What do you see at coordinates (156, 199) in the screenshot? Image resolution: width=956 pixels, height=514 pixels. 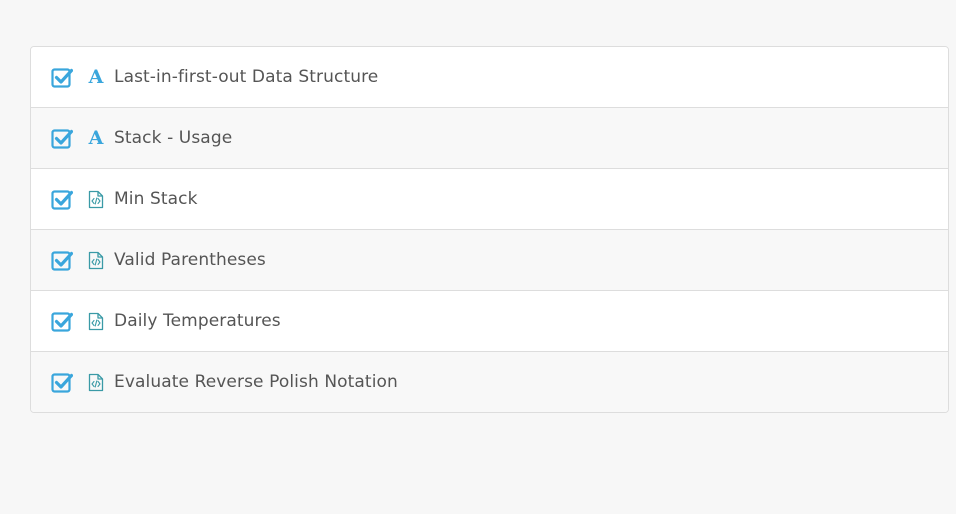 I see `list-item-label: Min Stack` at bounding box center [156, 199].